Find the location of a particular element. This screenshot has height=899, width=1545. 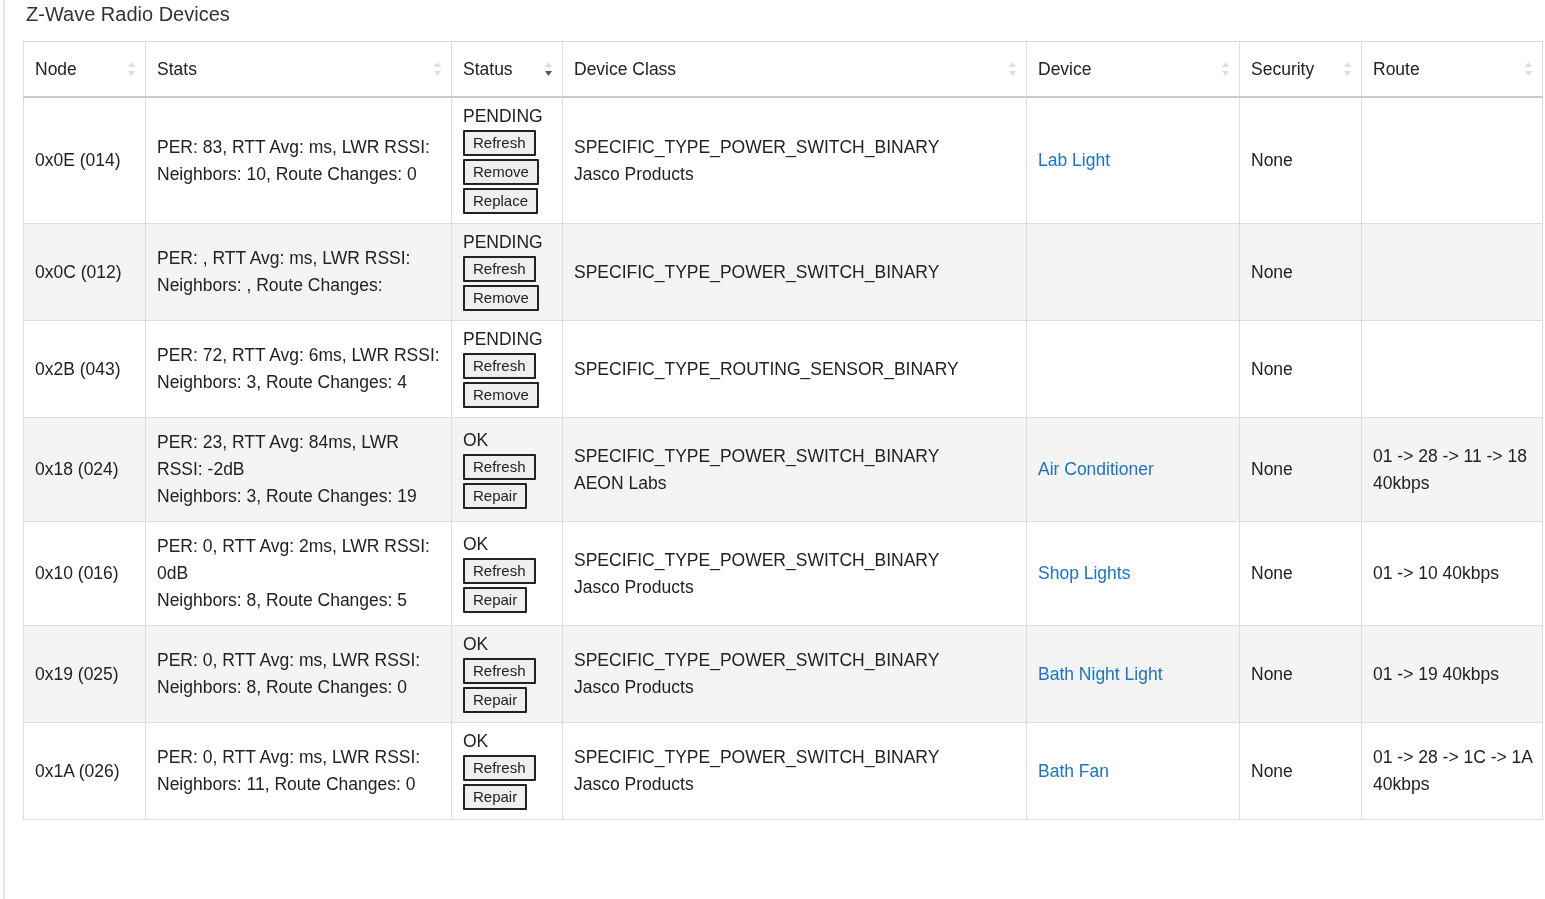

column-header: Device is located at coordinates (1133, 69).